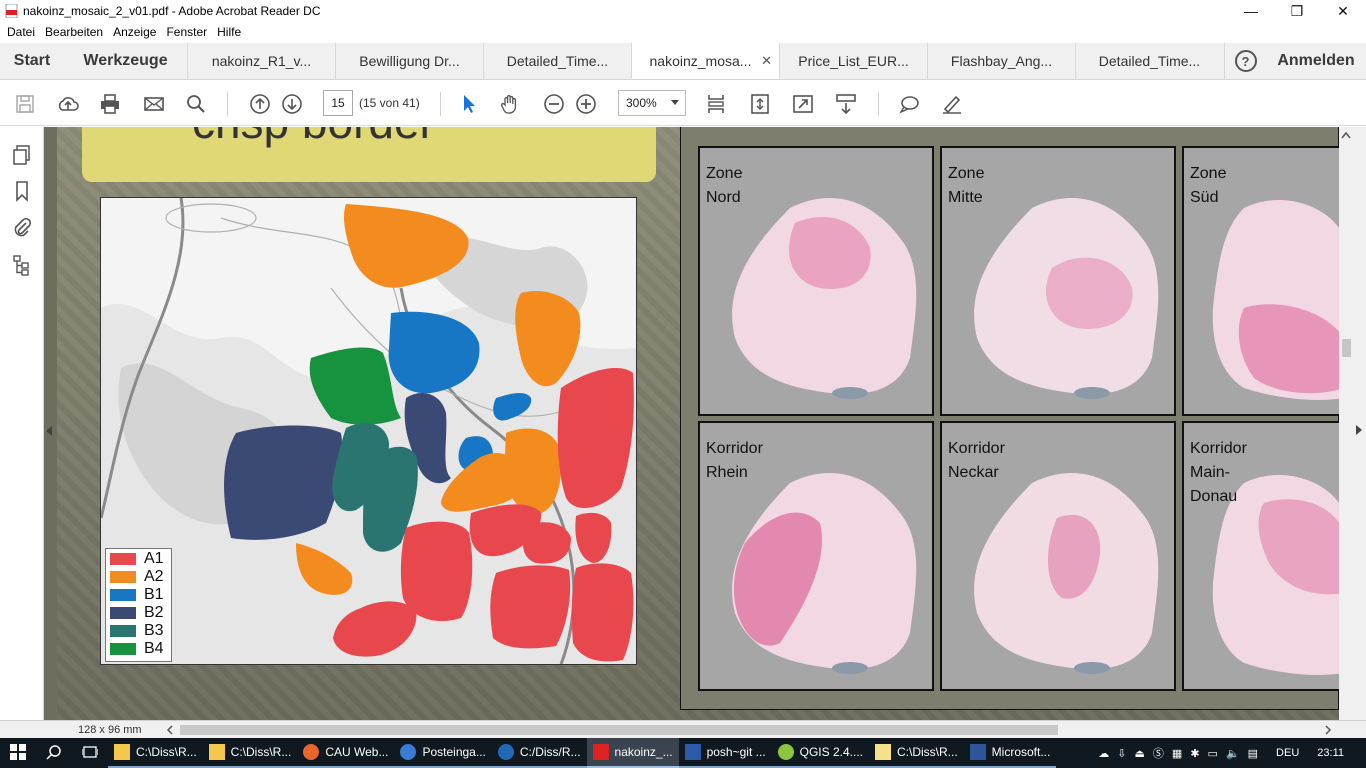  What do you see at coordinates (1140, 753) in the screenshot?
I see `usb-icon: ⏏` at bounding box center [1140, 753].